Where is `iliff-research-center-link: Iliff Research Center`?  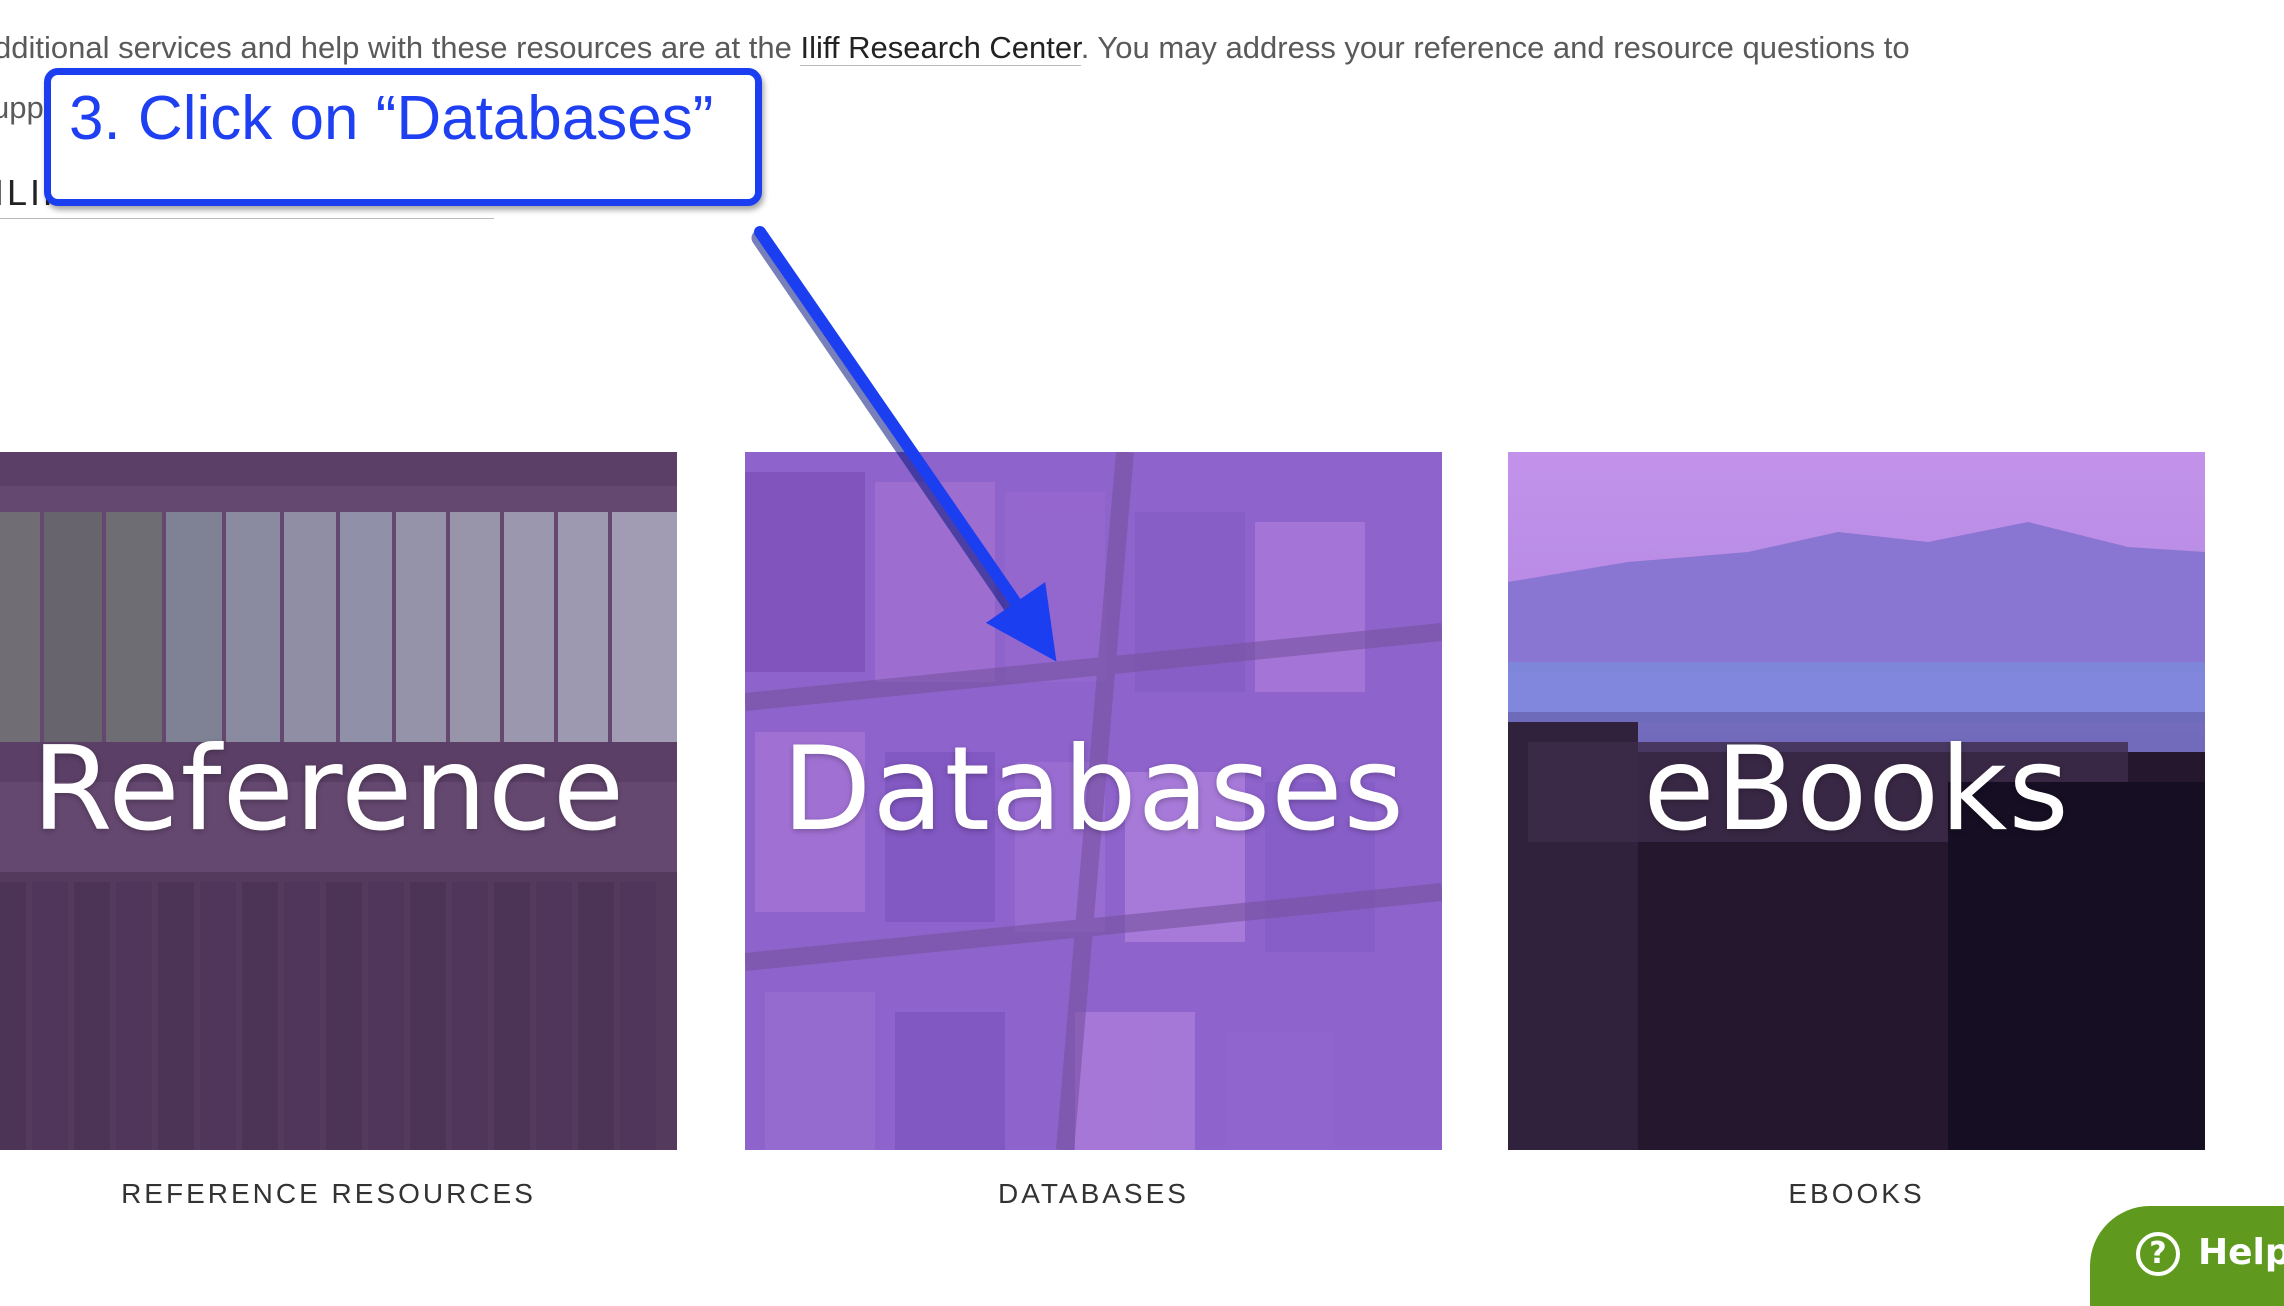 iliff-research-center-link: Iliff Research Center is located at coordinates (940, 48).